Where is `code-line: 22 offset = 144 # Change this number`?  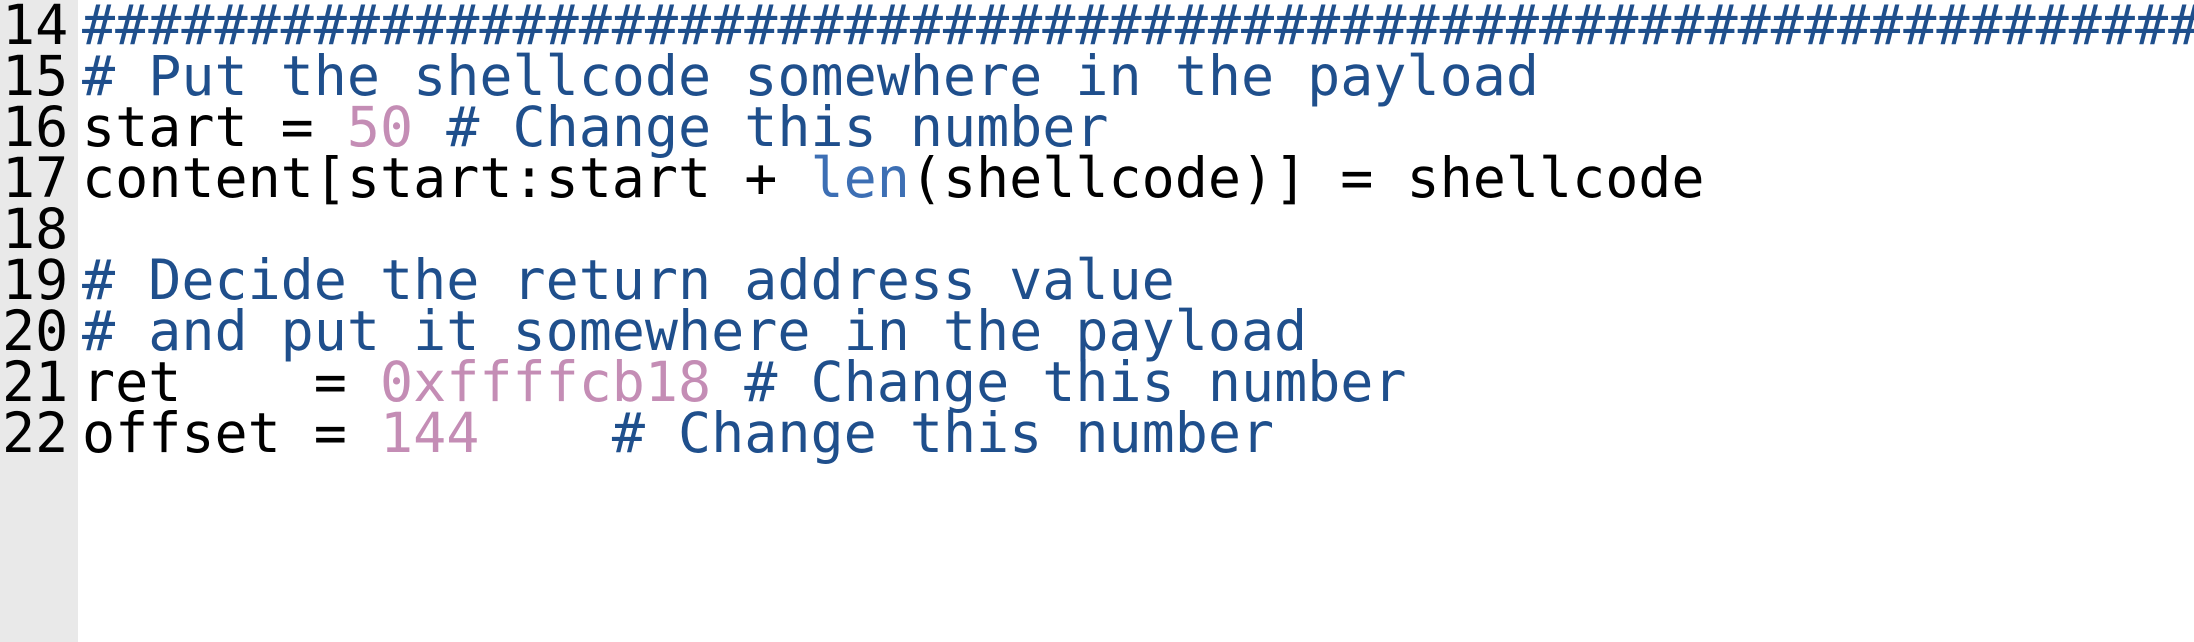
code-line: 22 offset = 144 # Change this number is located at coordinates (1097, 433).